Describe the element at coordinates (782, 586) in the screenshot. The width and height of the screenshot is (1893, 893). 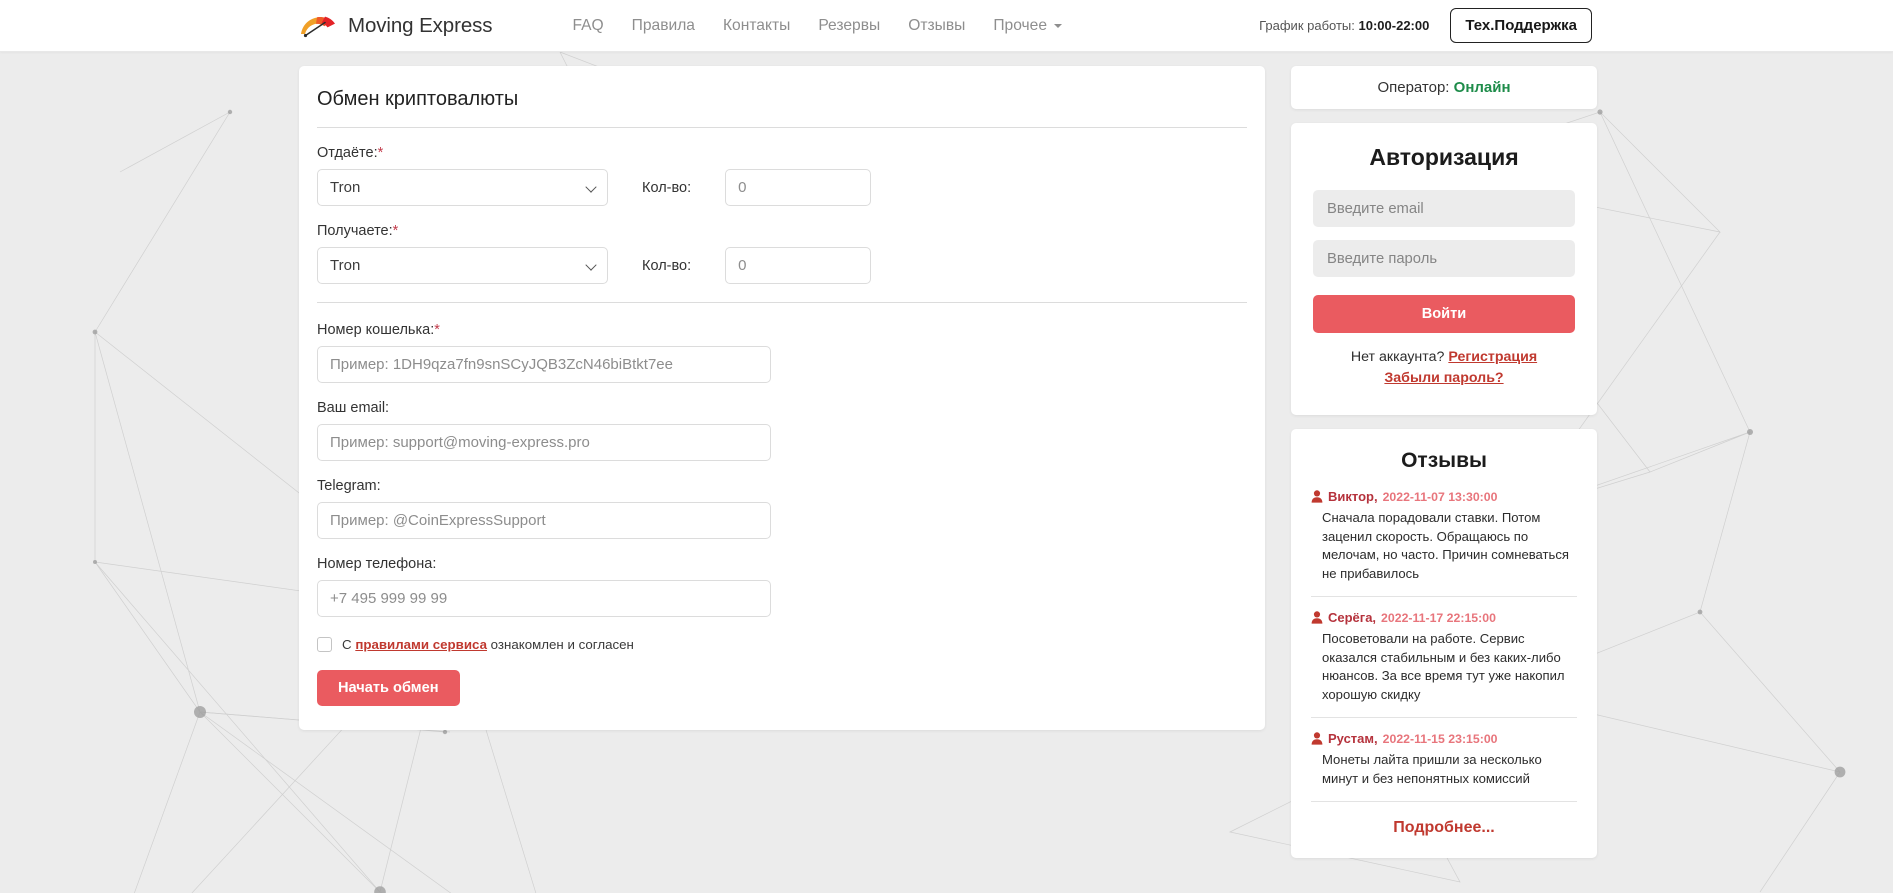
I see `phone-field-group: Номер телефона:` at that location.